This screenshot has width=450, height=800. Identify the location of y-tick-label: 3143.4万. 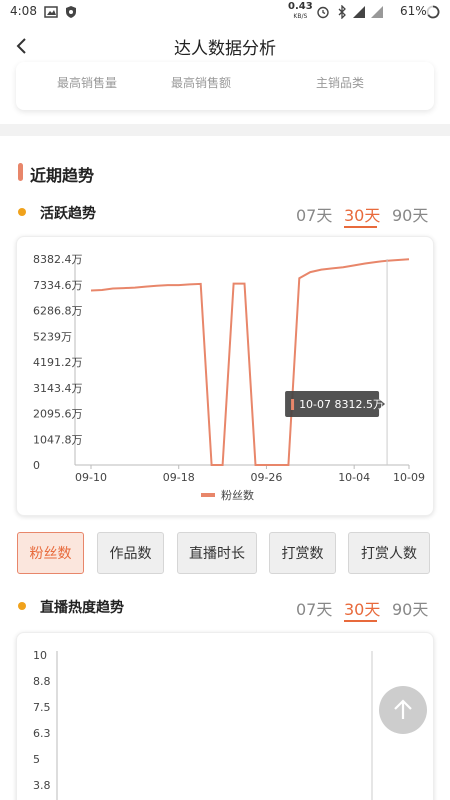
(58, 388).